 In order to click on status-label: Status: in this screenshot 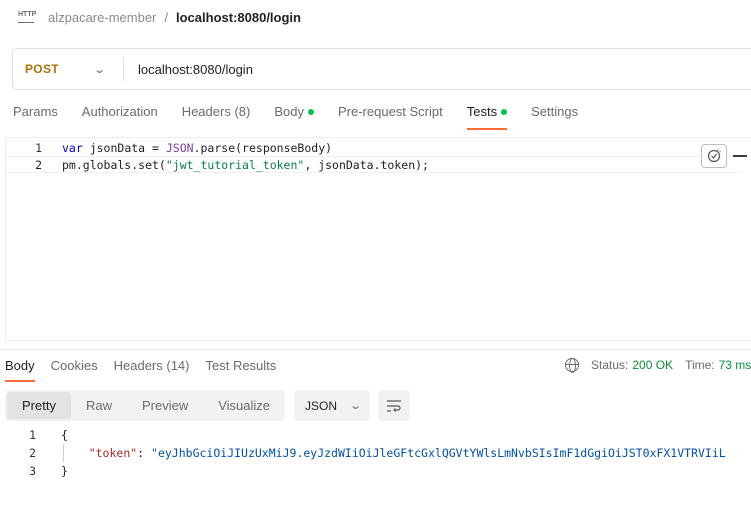, I will do `click(610, 365)`.